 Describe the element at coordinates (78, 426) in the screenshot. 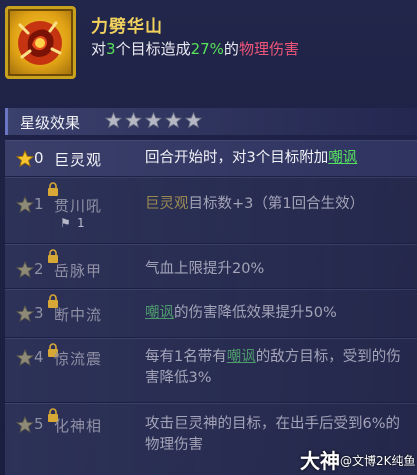

I see `effect-name: 化神相` at that location.